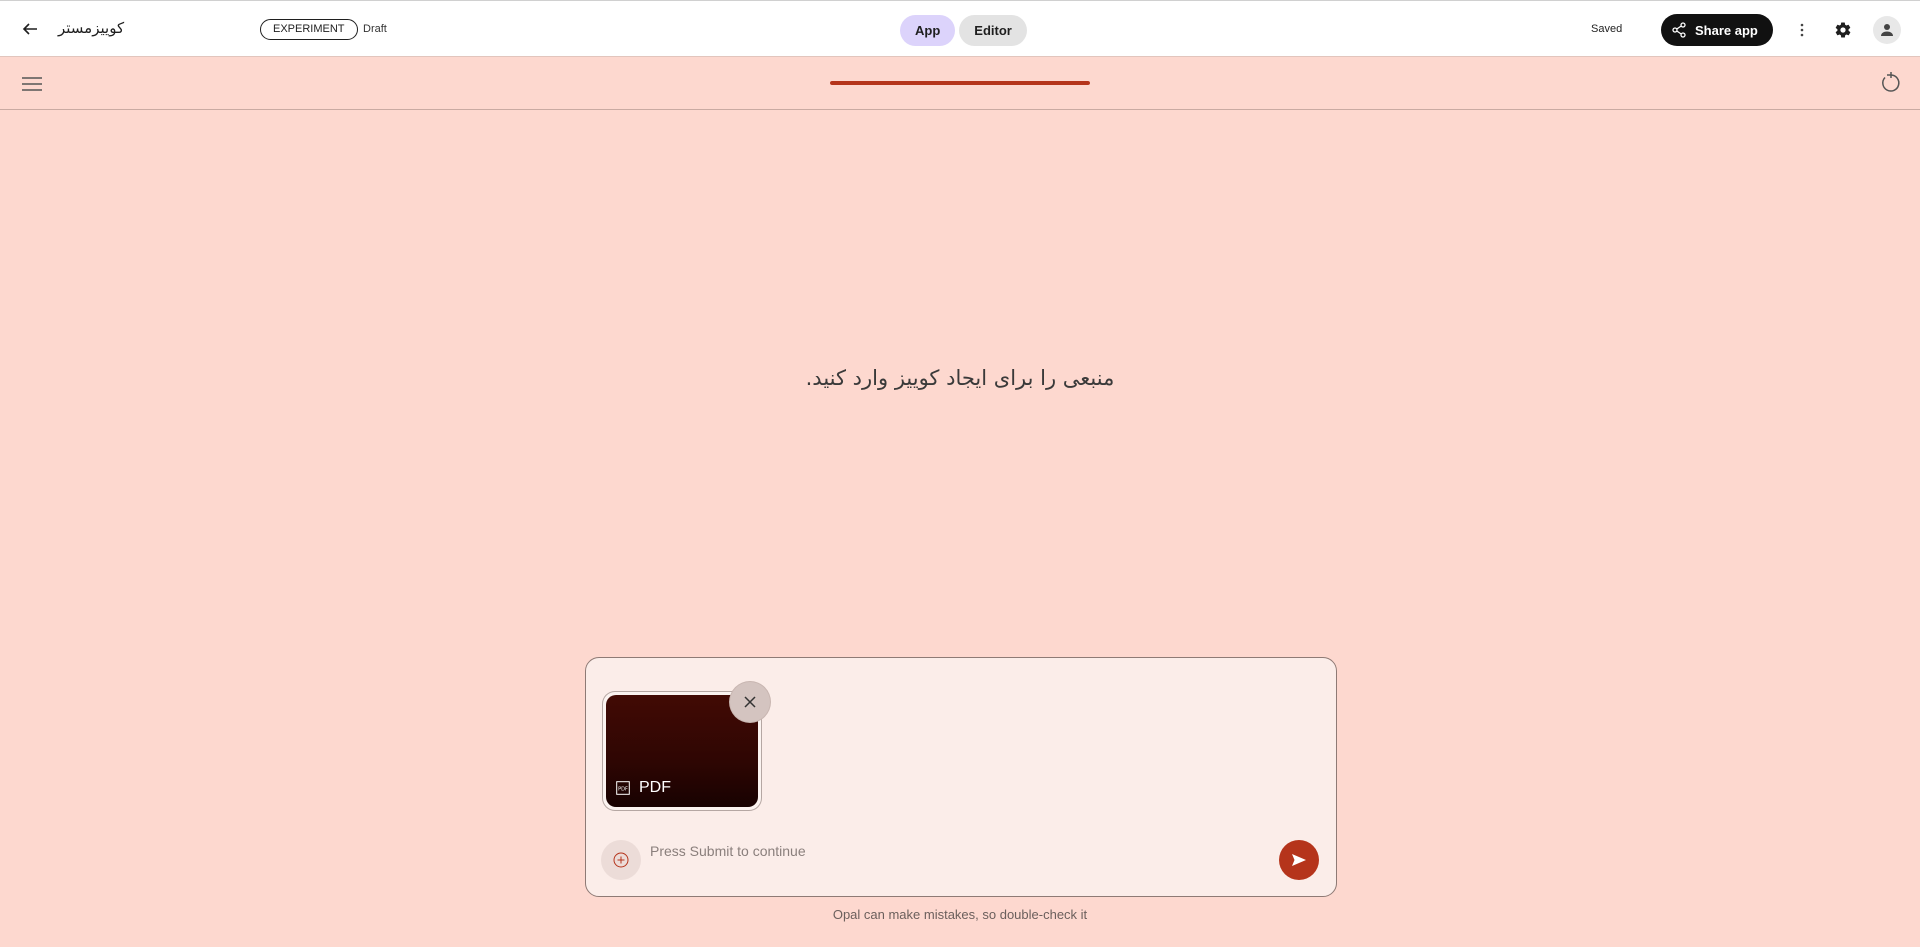  Describe the element at coordinates (928, 30) in the screenshot. I see `tab-app: App` at that location.